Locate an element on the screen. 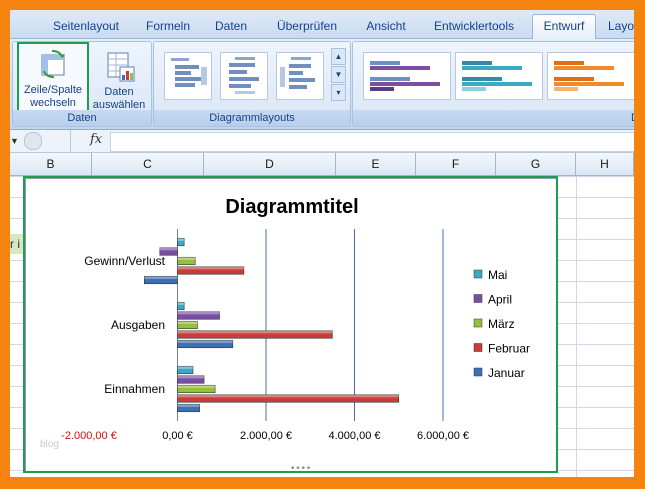 The width and height of the screenshot is (645, 489). column-header-b: B is located at coordinates (51, 164).